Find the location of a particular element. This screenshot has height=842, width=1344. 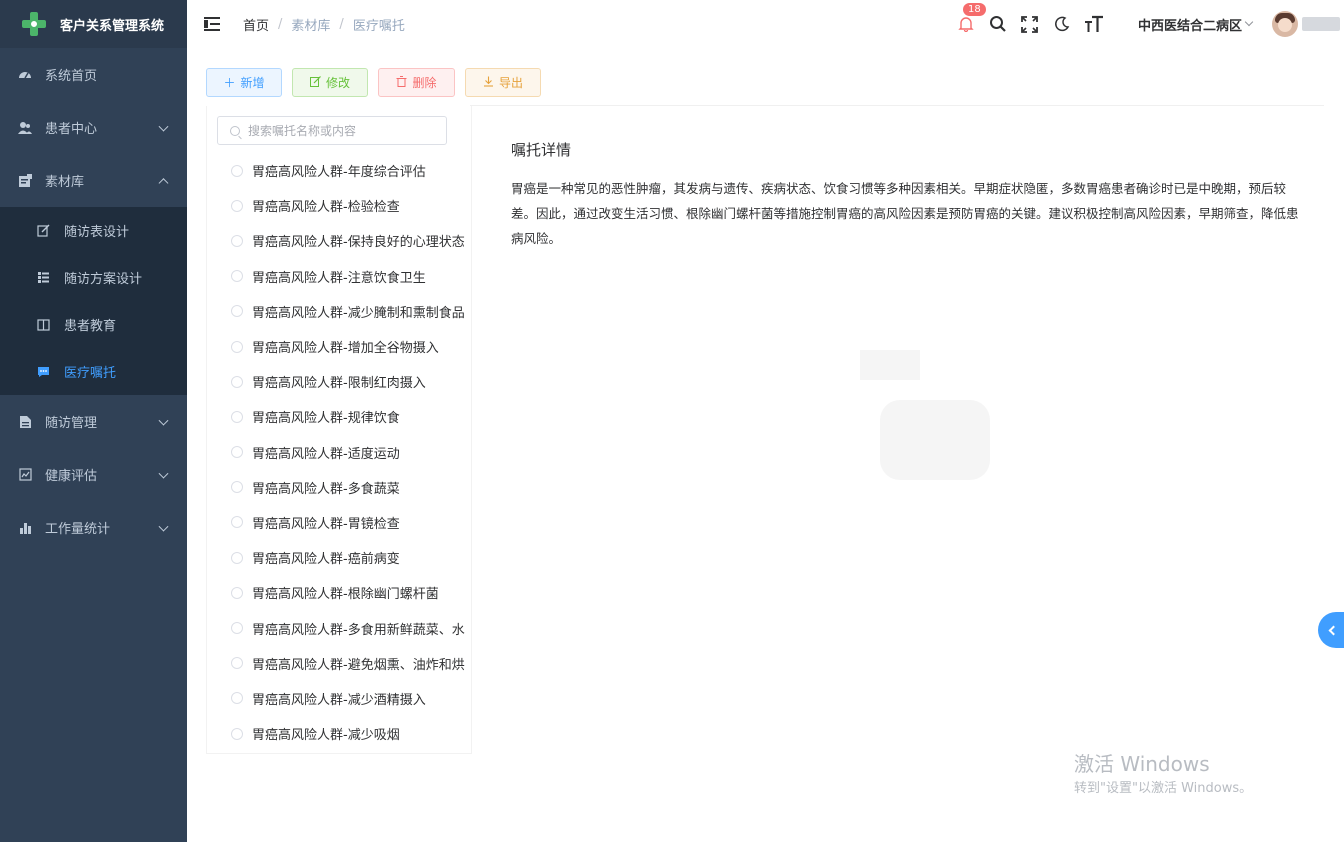

list-item: 胃癌高风险人群-适度运动 is located at coordinates (339, 452).